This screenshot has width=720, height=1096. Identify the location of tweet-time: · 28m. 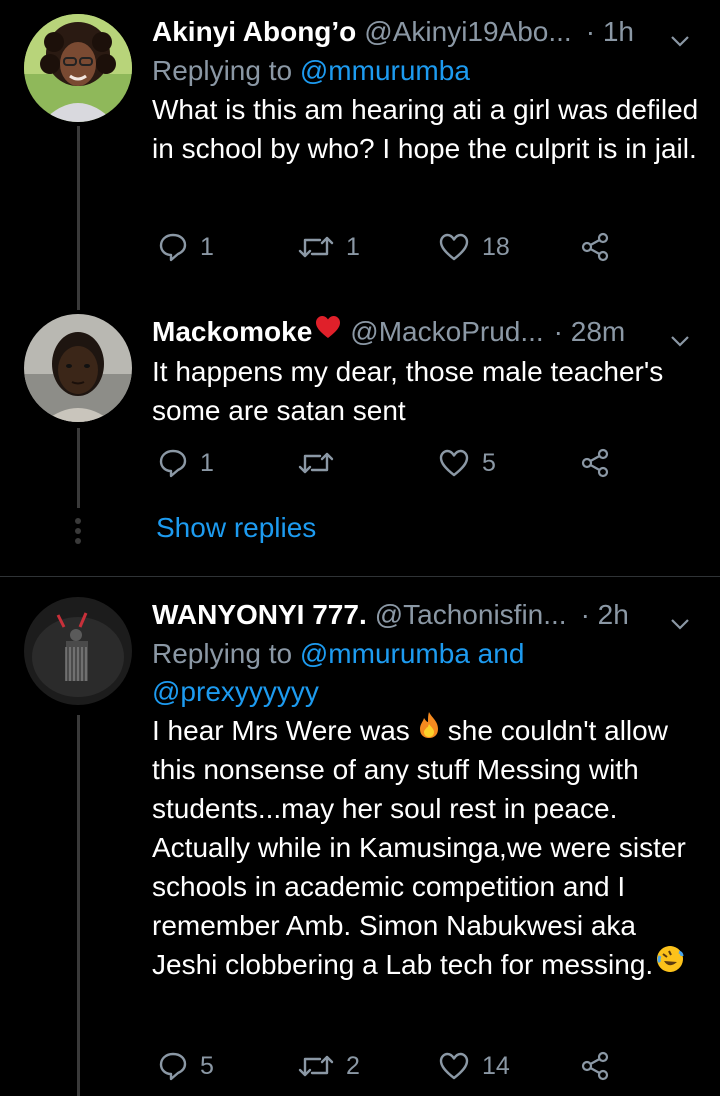
(590, 332).